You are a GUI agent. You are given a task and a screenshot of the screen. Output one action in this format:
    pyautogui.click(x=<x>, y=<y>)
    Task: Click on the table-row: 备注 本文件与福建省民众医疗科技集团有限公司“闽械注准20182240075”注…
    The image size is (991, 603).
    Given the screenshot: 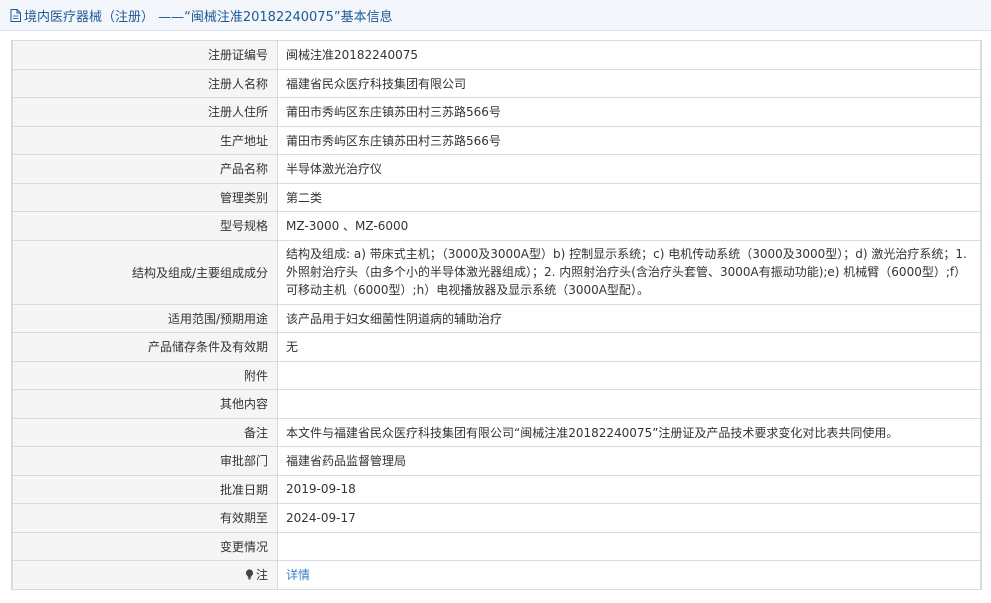 What is the action you would take?
    pyautogui.click(x=496, y=432)
    